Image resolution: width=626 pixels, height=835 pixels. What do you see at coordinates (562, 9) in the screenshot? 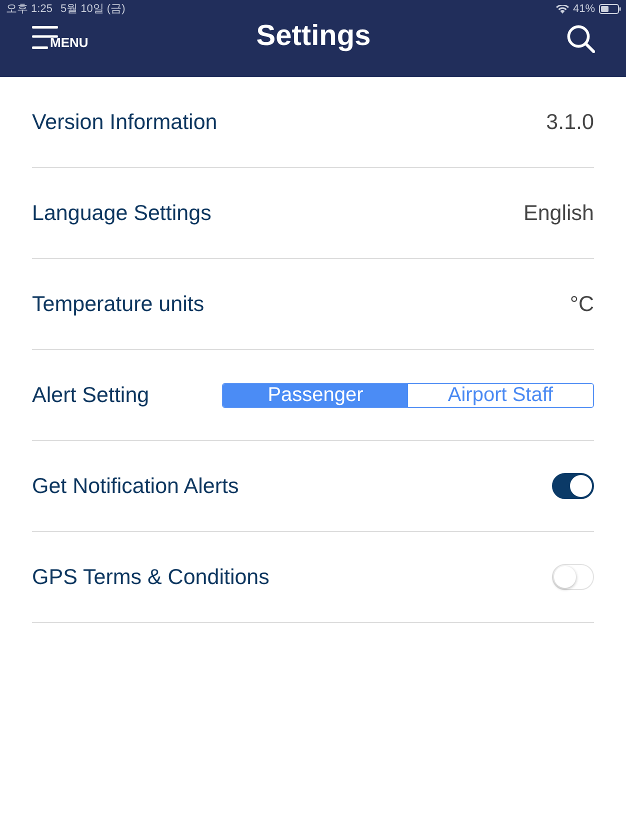
I see `wifi-icon` at bounding box center [562, 9].